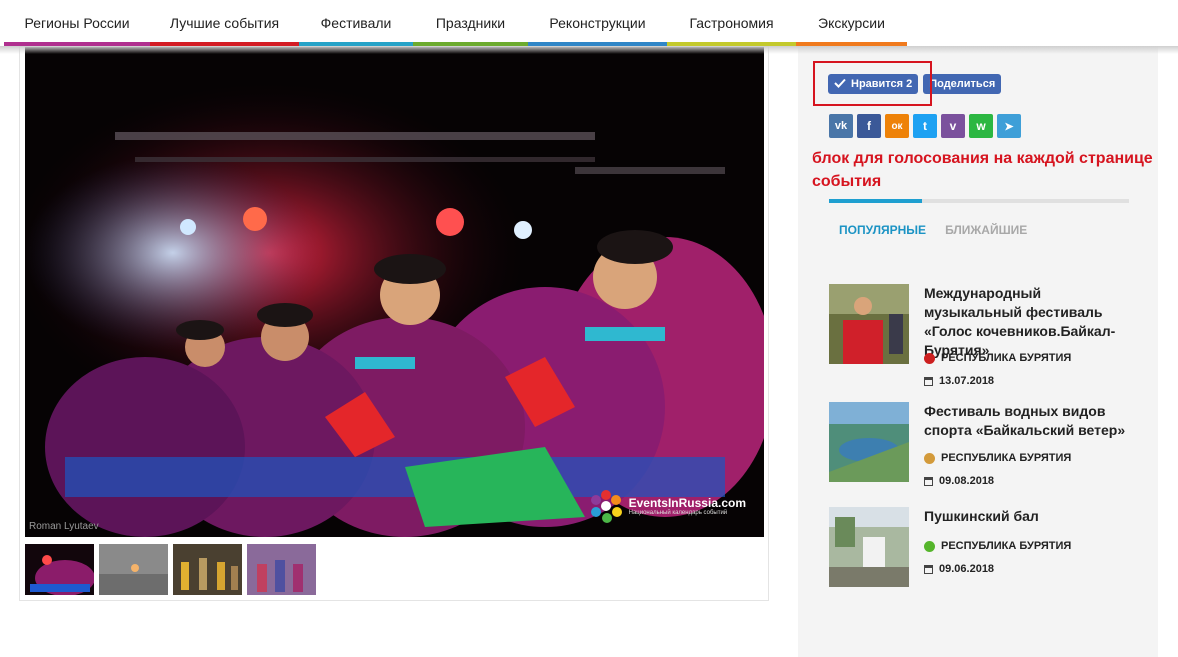 Image resolution: width=1178 pixels, height=657 pixels. What do you see at coordinates (687, 503) in the screenshot?
I see `watermark-name: EventsInRussia.com` at bounding box center [687, 503].